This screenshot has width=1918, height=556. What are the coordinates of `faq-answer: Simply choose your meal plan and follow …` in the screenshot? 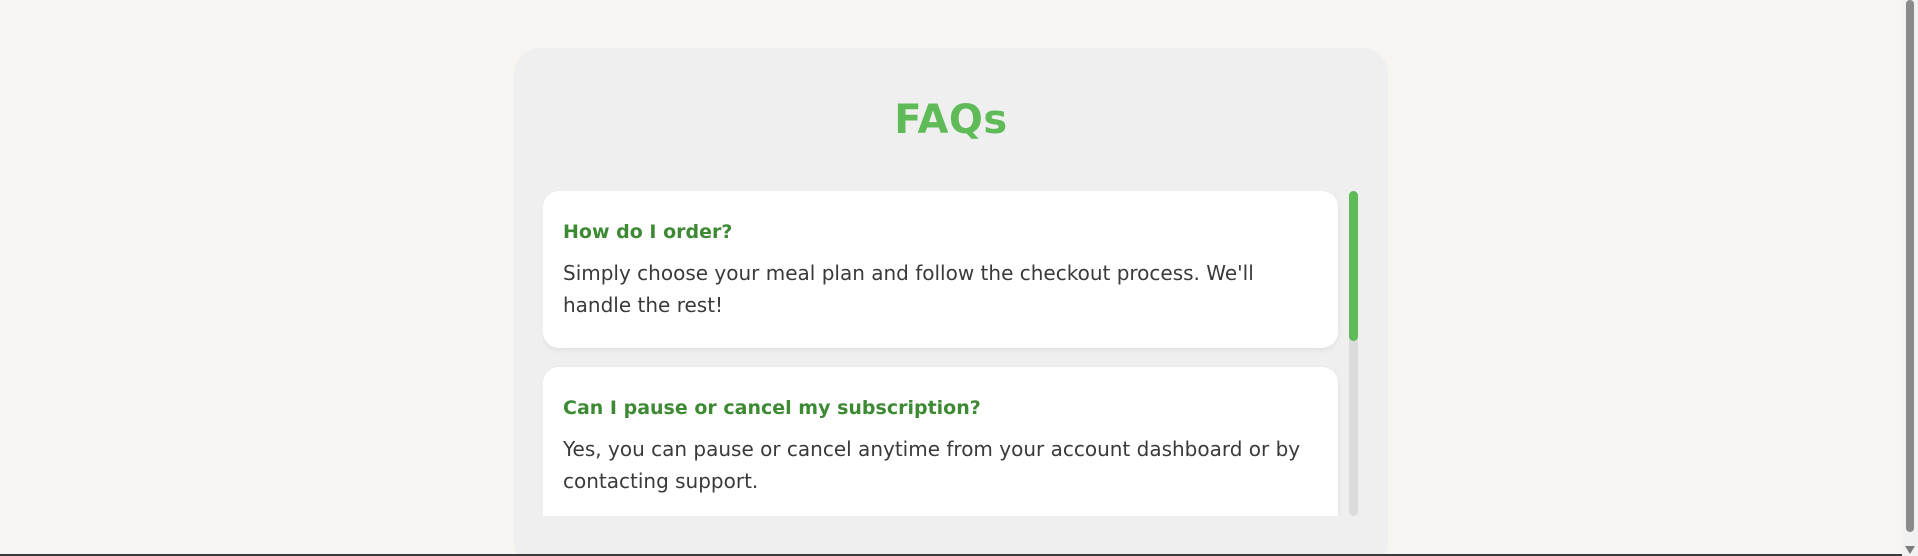 It's located at (908, 289).